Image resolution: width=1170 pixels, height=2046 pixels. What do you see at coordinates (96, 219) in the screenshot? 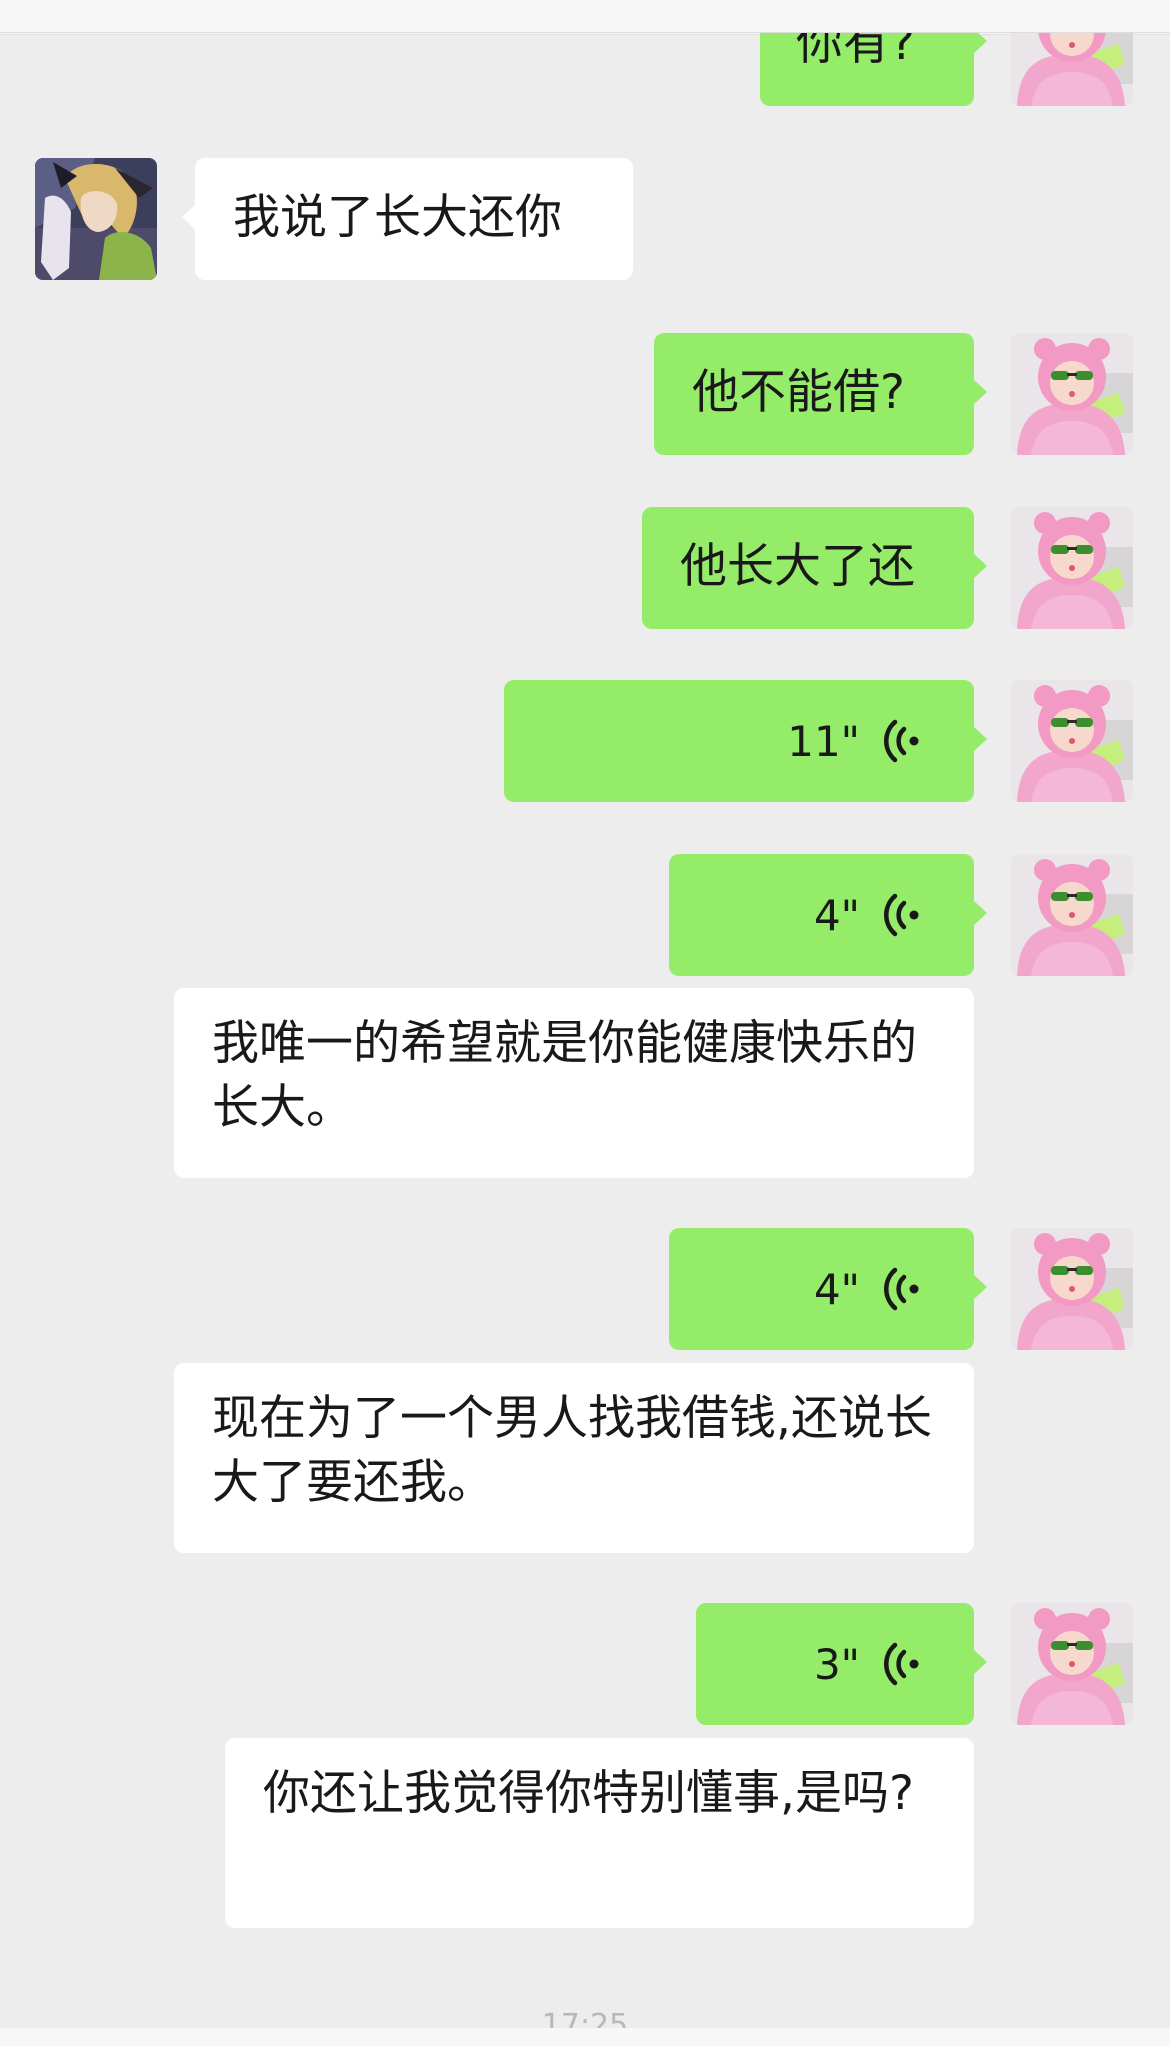
I see `contact-avatar` at bounding box center [96, 219].